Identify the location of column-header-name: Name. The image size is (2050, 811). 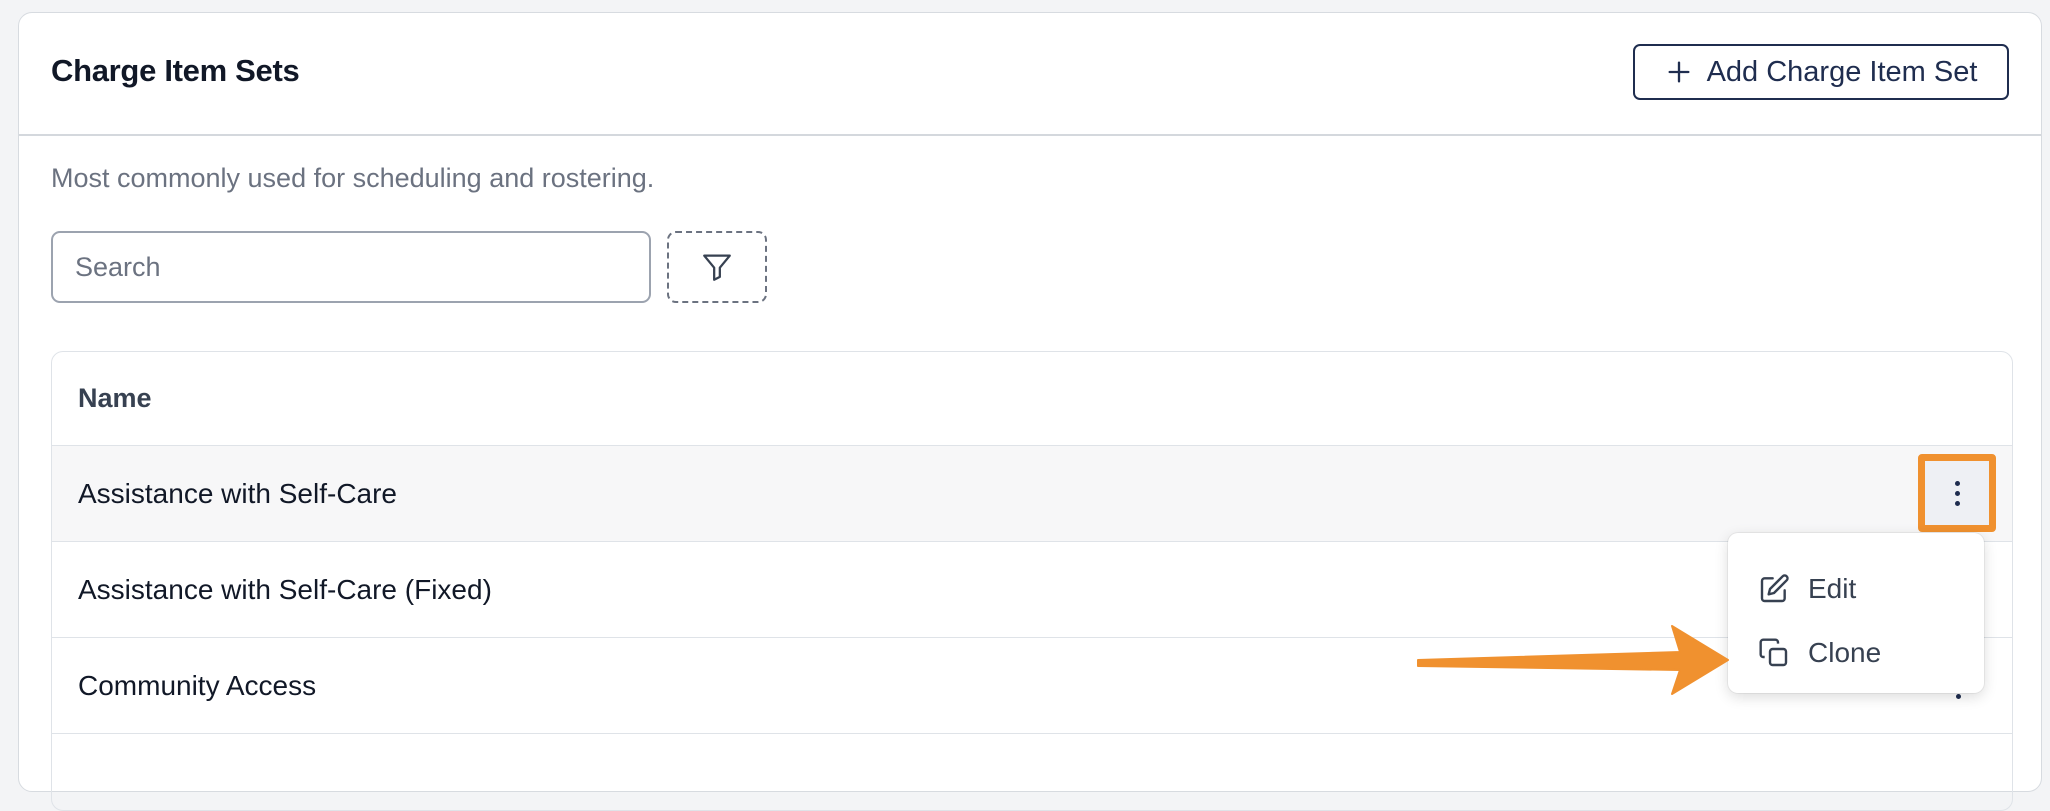
(1032, 399).